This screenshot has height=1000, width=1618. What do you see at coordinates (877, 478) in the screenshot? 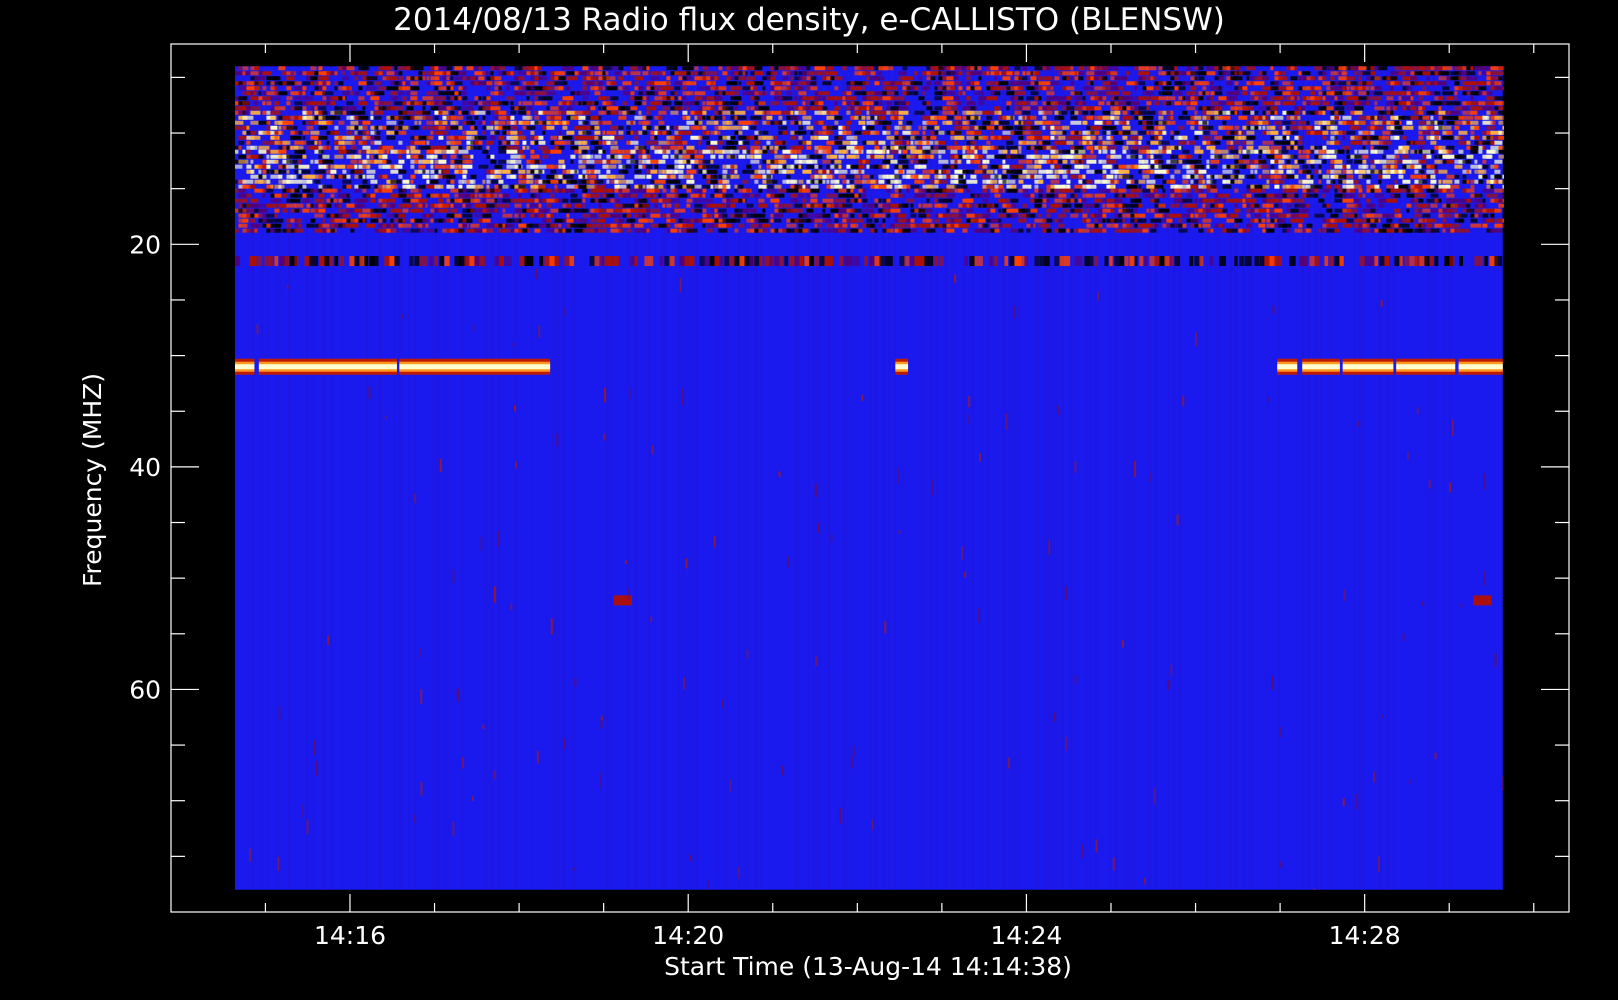
I see `texture-stripe` at bounding box center [877, 478].